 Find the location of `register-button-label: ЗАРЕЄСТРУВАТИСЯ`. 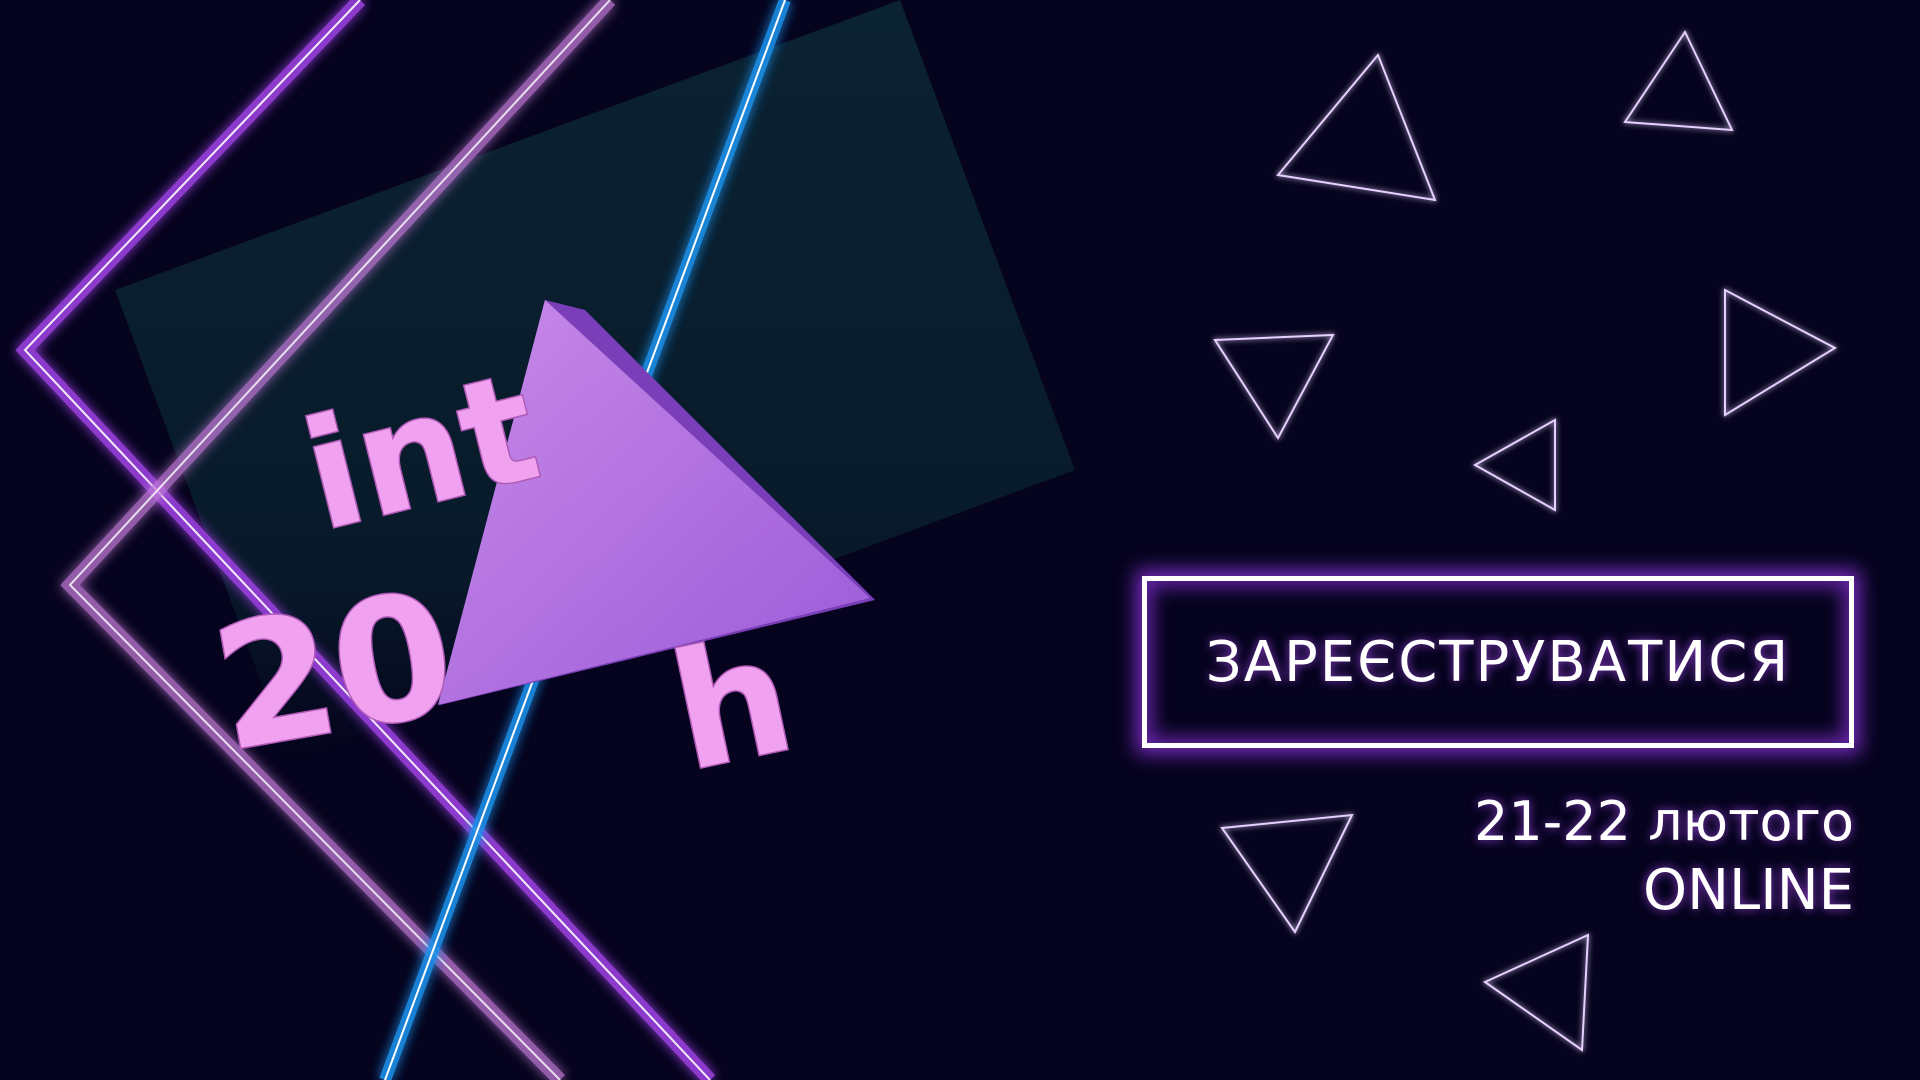

register-button-label: ЗАРЕЄСТРУВАТИСЯ is located at coordinates (1498, 662).